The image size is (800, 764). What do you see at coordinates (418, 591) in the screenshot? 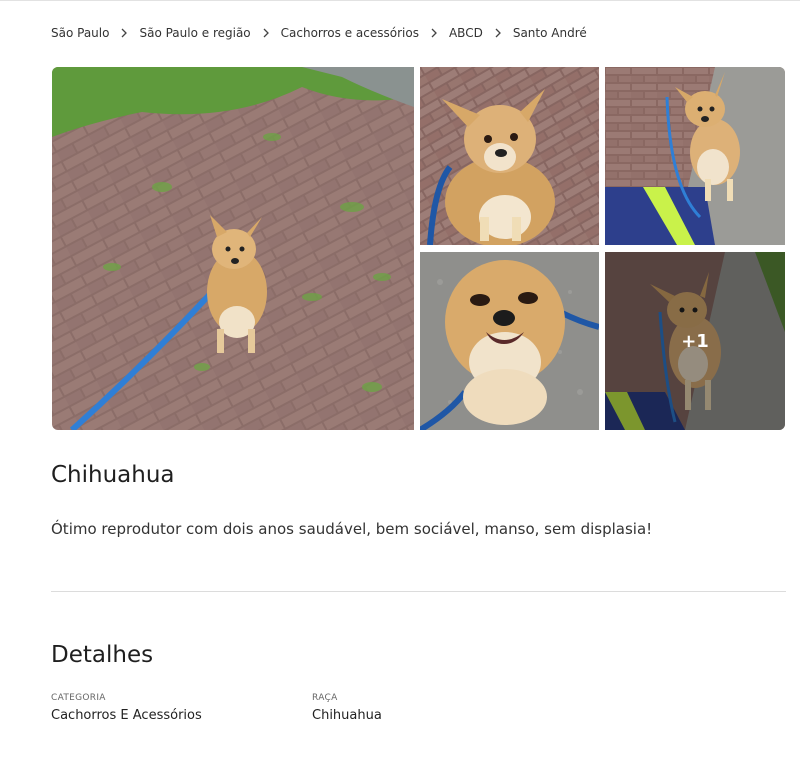
I see `section-divider` at bounding box center [418, 591].